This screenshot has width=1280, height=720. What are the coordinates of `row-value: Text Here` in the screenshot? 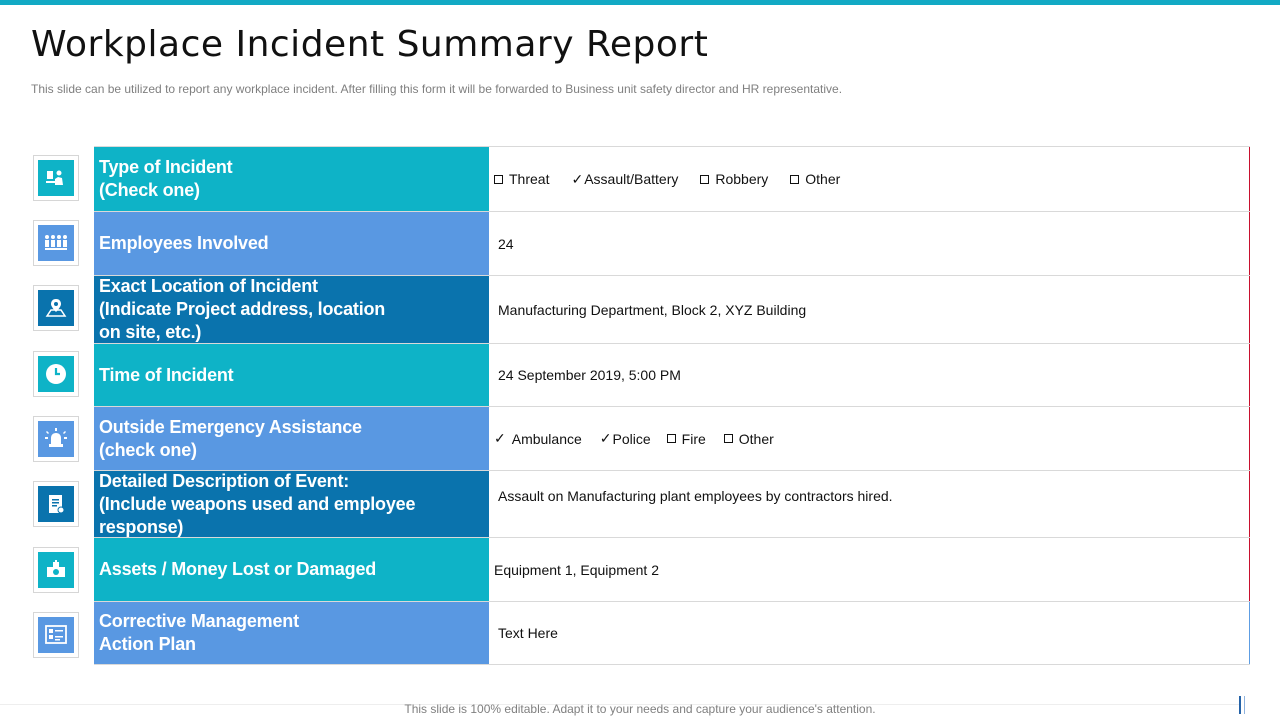 It's located at (869, 633).